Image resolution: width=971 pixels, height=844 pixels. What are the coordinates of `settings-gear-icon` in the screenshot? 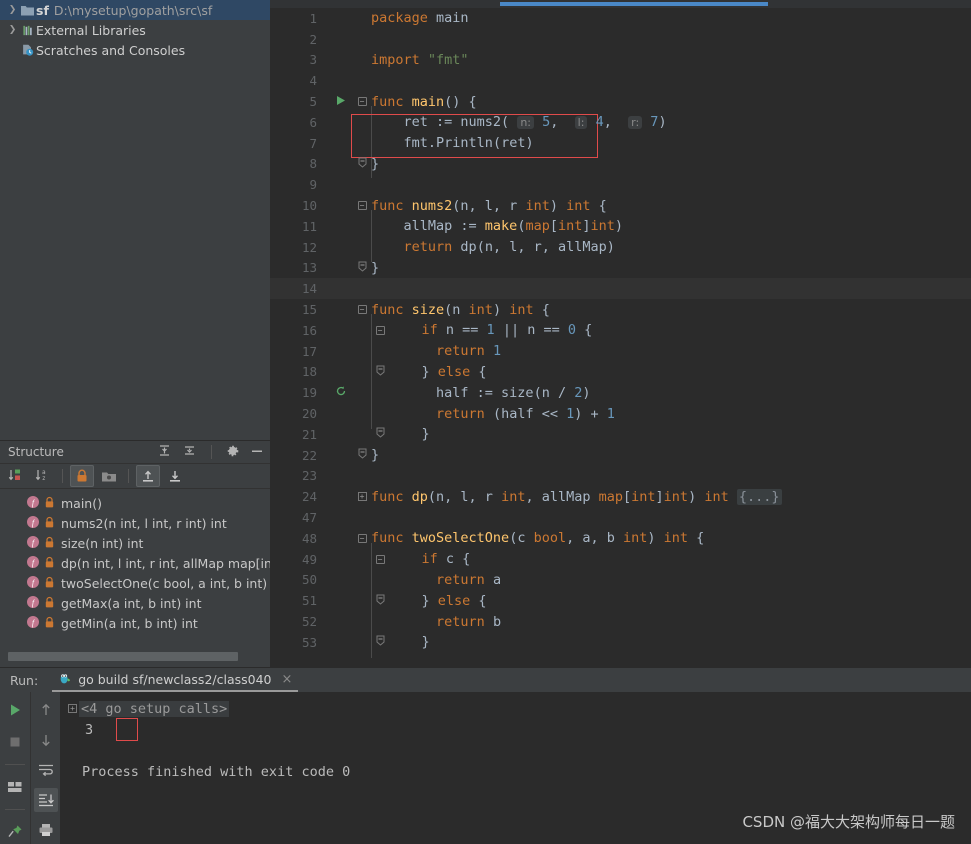 It's located at (233, 452).